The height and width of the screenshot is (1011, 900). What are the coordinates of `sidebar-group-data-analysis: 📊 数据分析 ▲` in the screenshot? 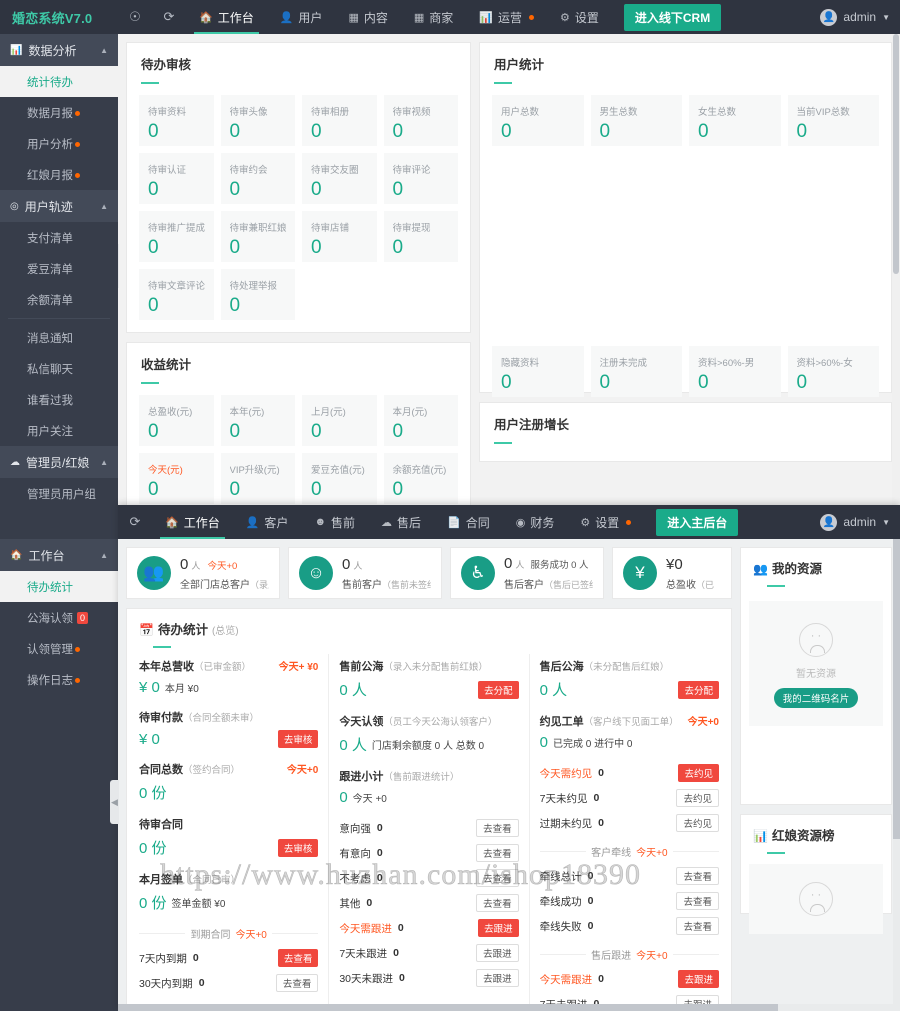 It's located at (59, 50).